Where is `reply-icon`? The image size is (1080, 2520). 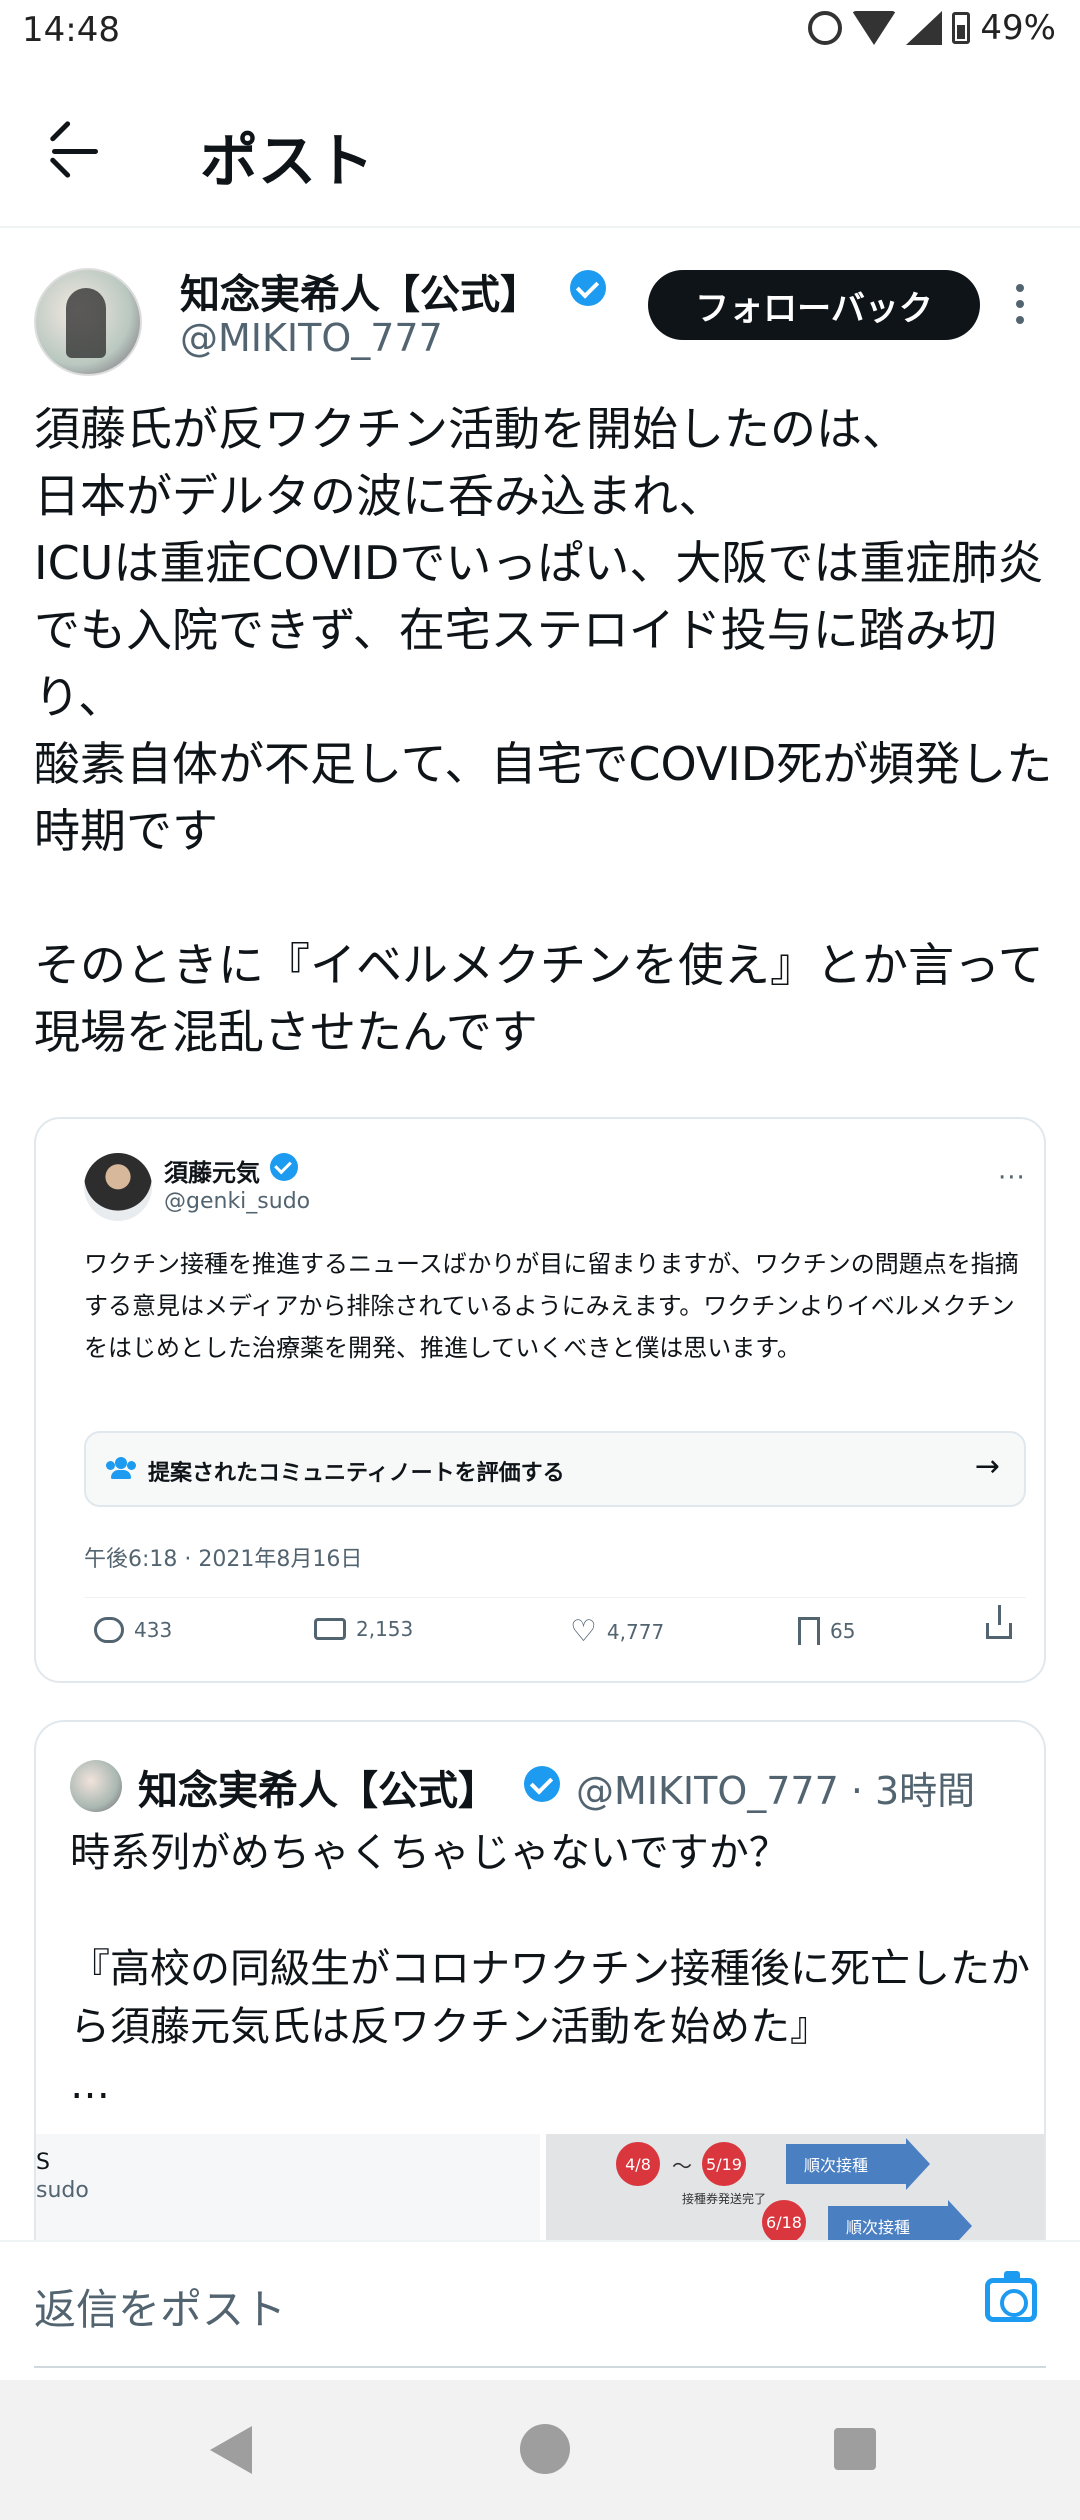 reply-icon is located at coordinates (109, 1630).